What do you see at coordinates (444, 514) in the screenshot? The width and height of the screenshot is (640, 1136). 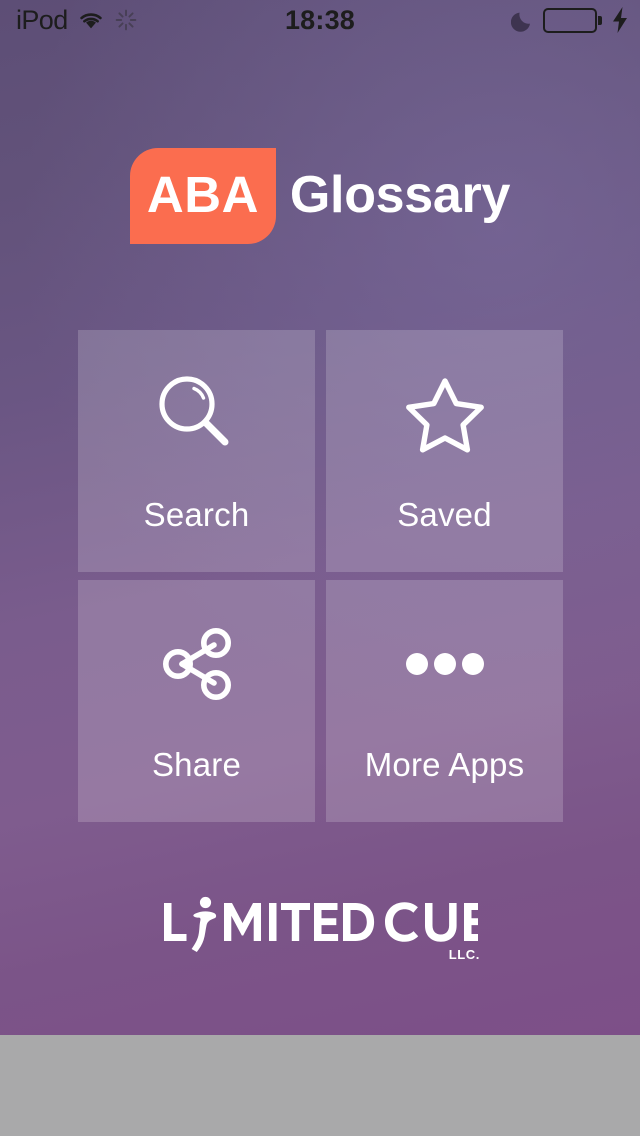 I see `tile-label: Saved` at bounding box center [444, 514].